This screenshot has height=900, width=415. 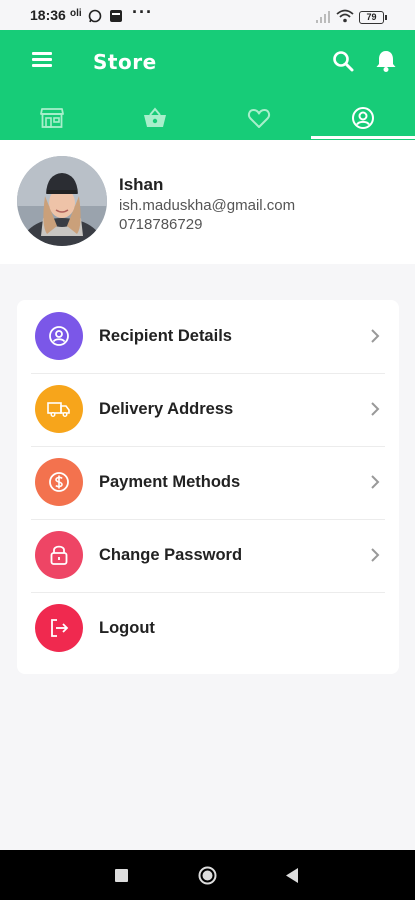 I want to click on system-navigation-bar, so click(x=207, y=875).